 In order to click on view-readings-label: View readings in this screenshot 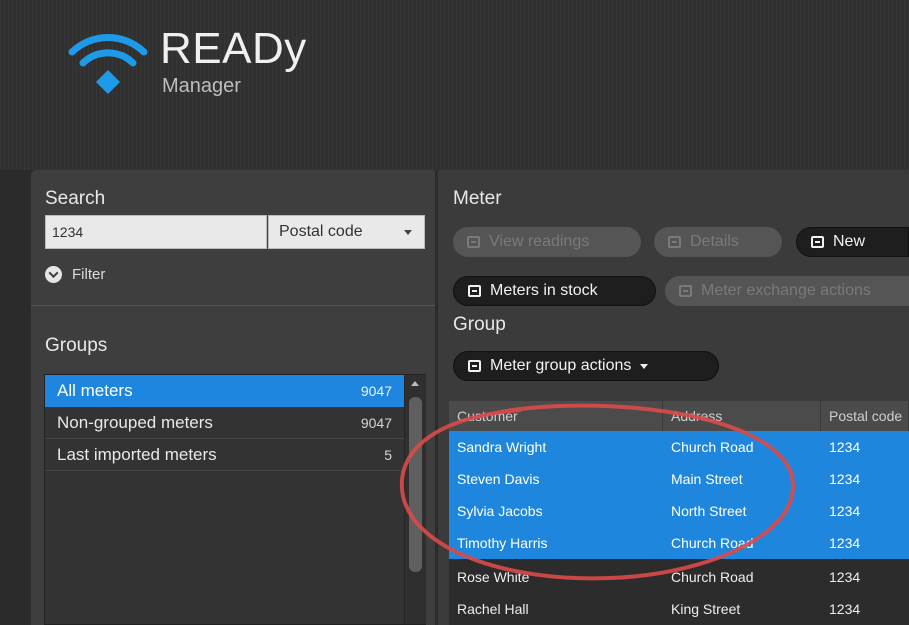, I will do `click(539, 241)`.